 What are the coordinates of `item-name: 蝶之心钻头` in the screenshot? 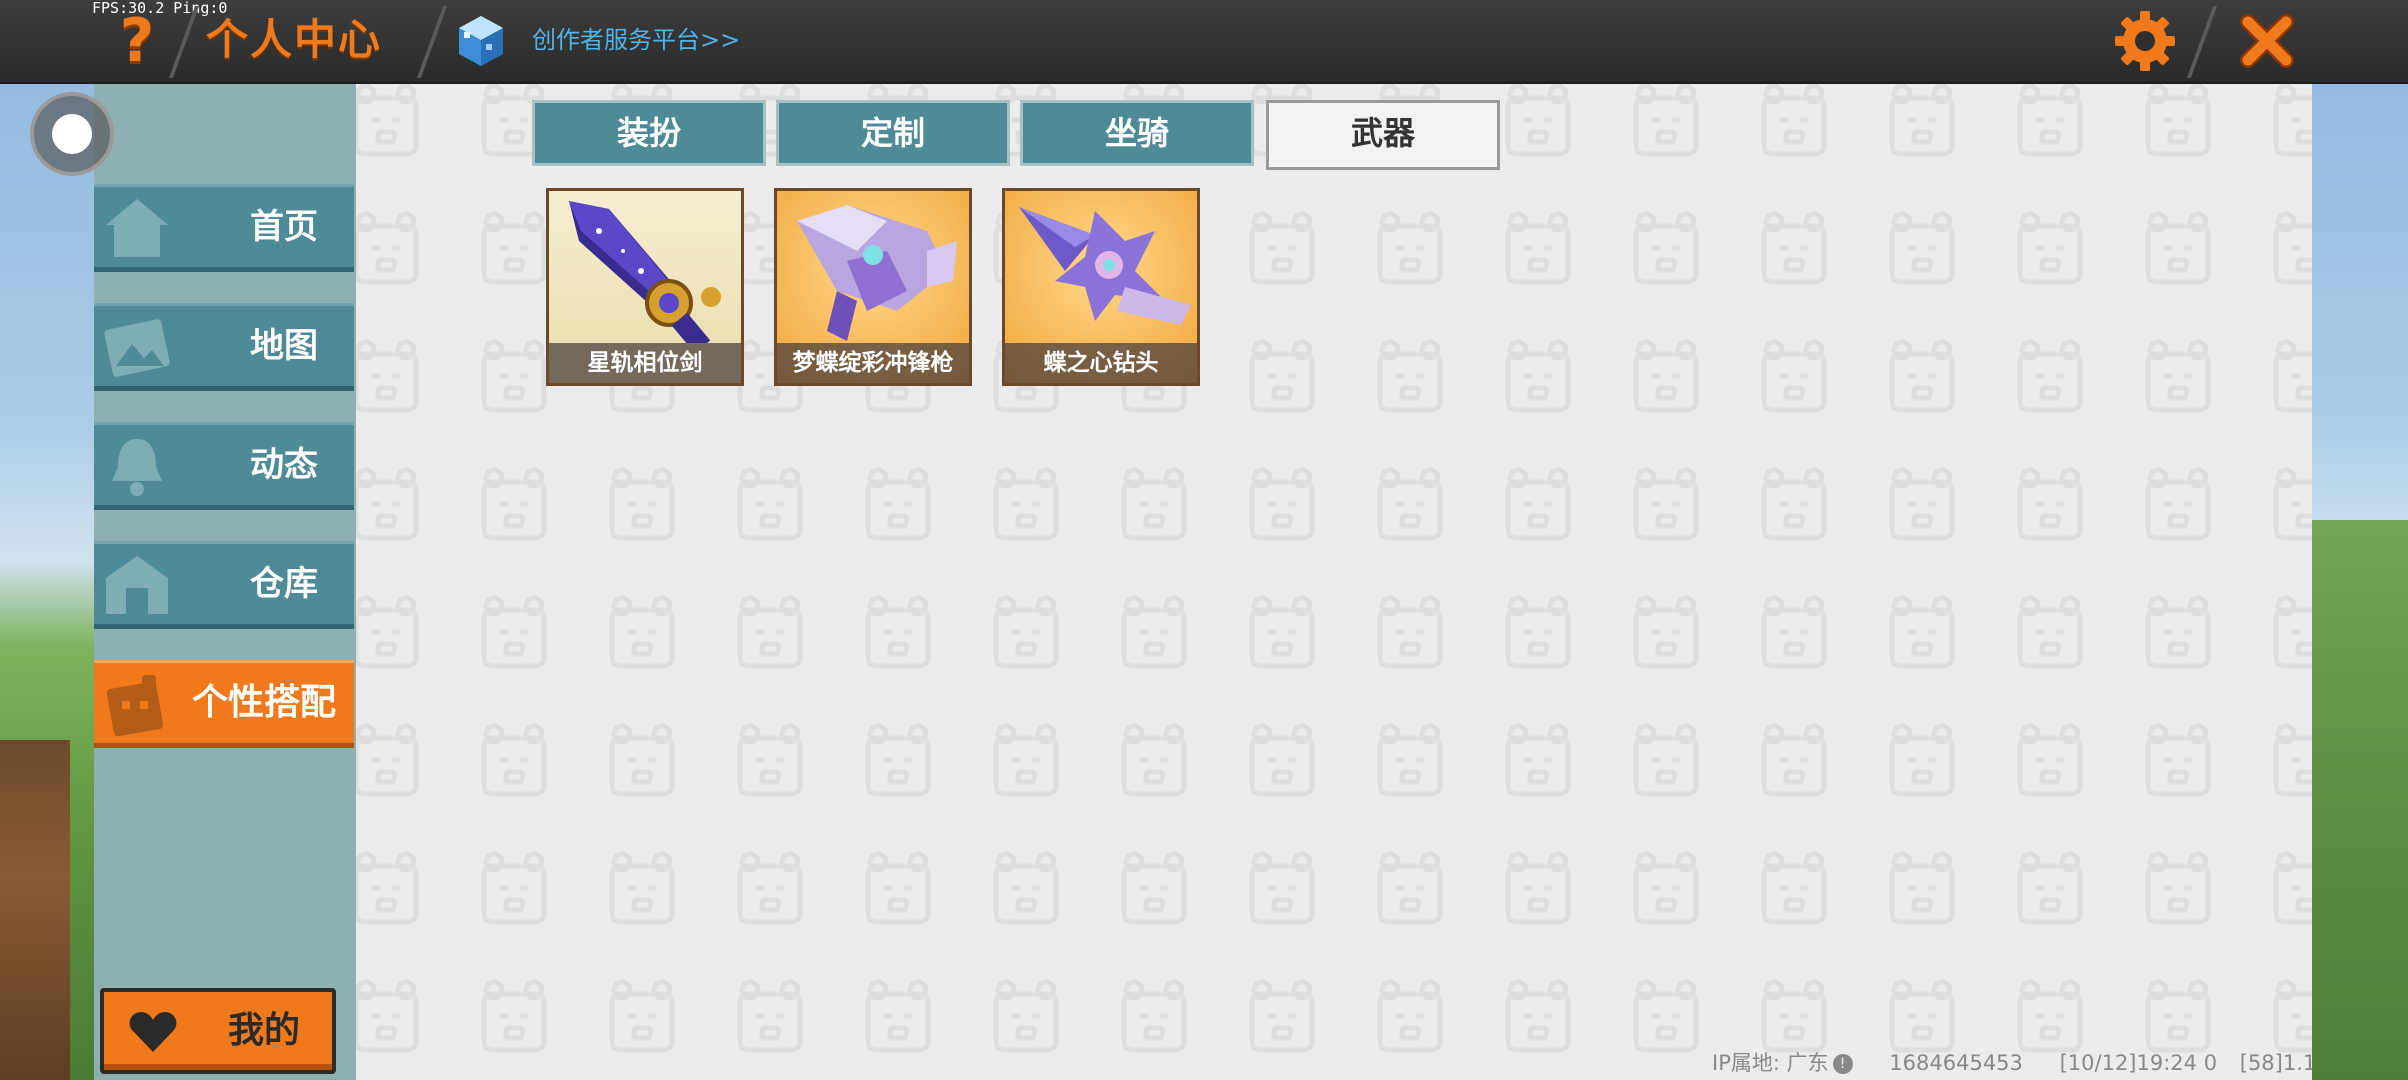 It's located at (1101, 363).